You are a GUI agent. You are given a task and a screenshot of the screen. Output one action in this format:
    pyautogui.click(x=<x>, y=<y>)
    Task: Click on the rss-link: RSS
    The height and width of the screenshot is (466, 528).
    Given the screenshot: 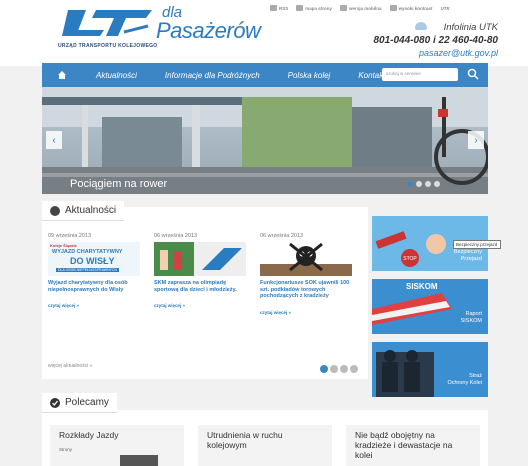 What is the action you would take?
    pyautogui.click(x=279, y=8)
    